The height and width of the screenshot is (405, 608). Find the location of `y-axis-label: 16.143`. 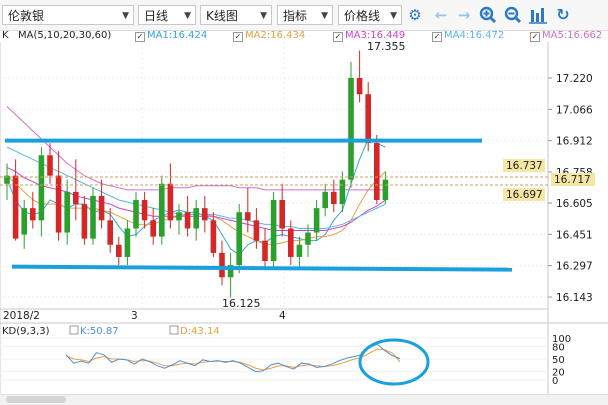

y-axis-label: 16.143 is located at coordinates (574, 298).